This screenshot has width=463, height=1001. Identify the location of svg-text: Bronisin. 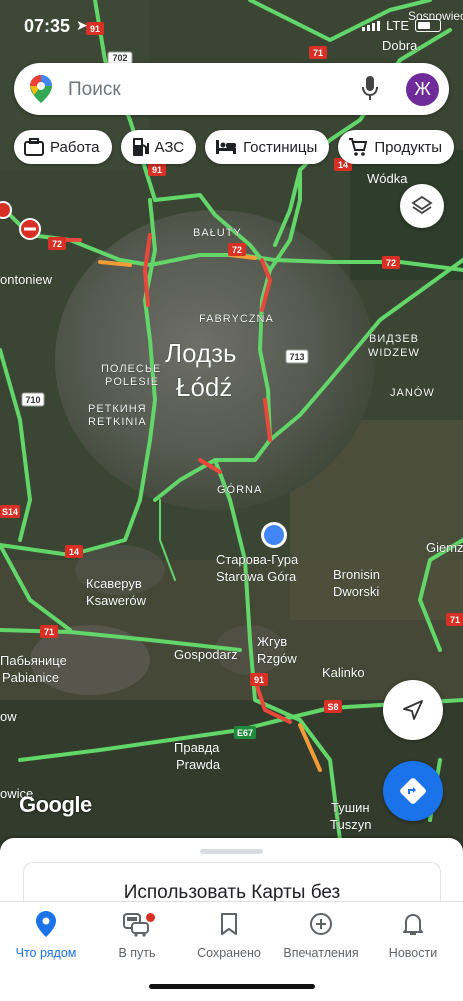
(356, 574).